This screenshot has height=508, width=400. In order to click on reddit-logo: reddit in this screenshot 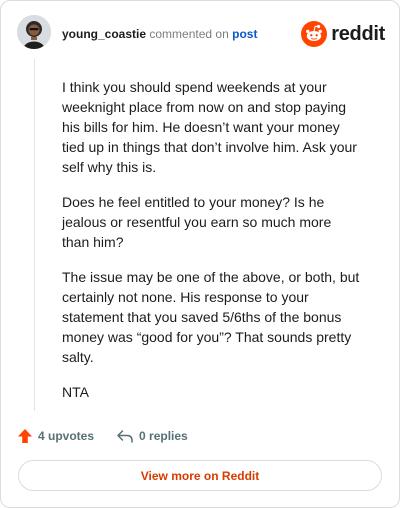, I will do `click(343, 34)`.